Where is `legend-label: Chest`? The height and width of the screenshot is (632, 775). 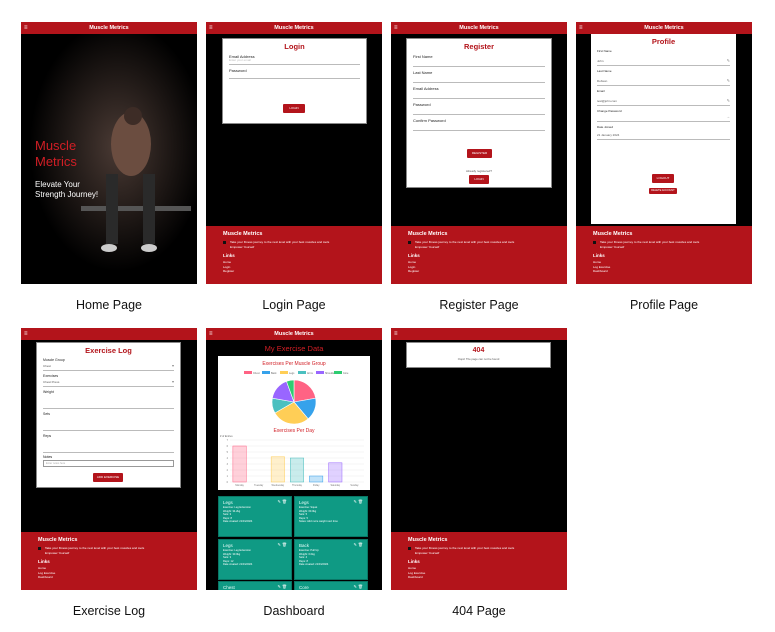 legend-label: Chest is located at coordinates (256, 373).